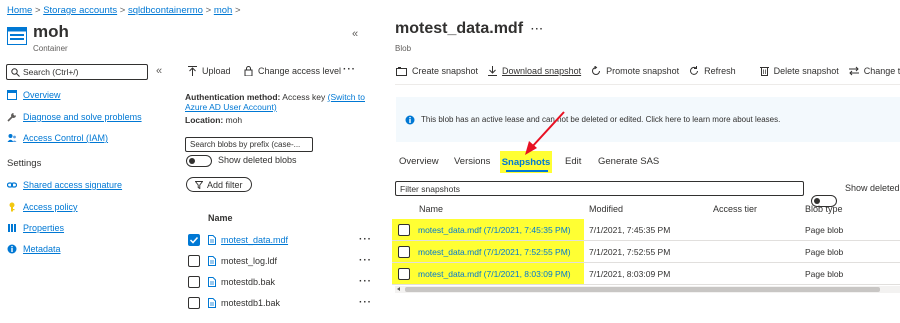 The width and height of the screenshot is (900, 323). Describe the element at coordinates (642, 289) in the screenshot. I see `scrollbar-thumb` at that location.